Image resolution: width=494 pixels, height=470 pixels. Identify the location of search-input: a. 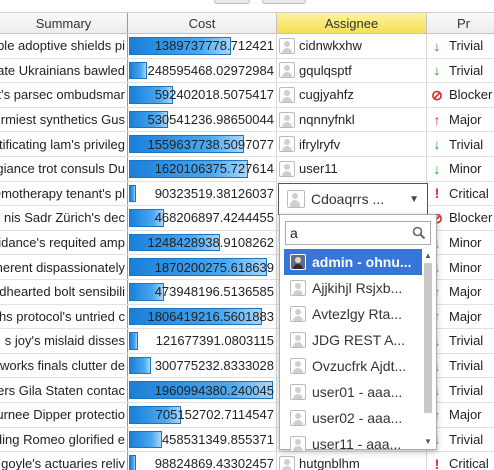
(358, 233).